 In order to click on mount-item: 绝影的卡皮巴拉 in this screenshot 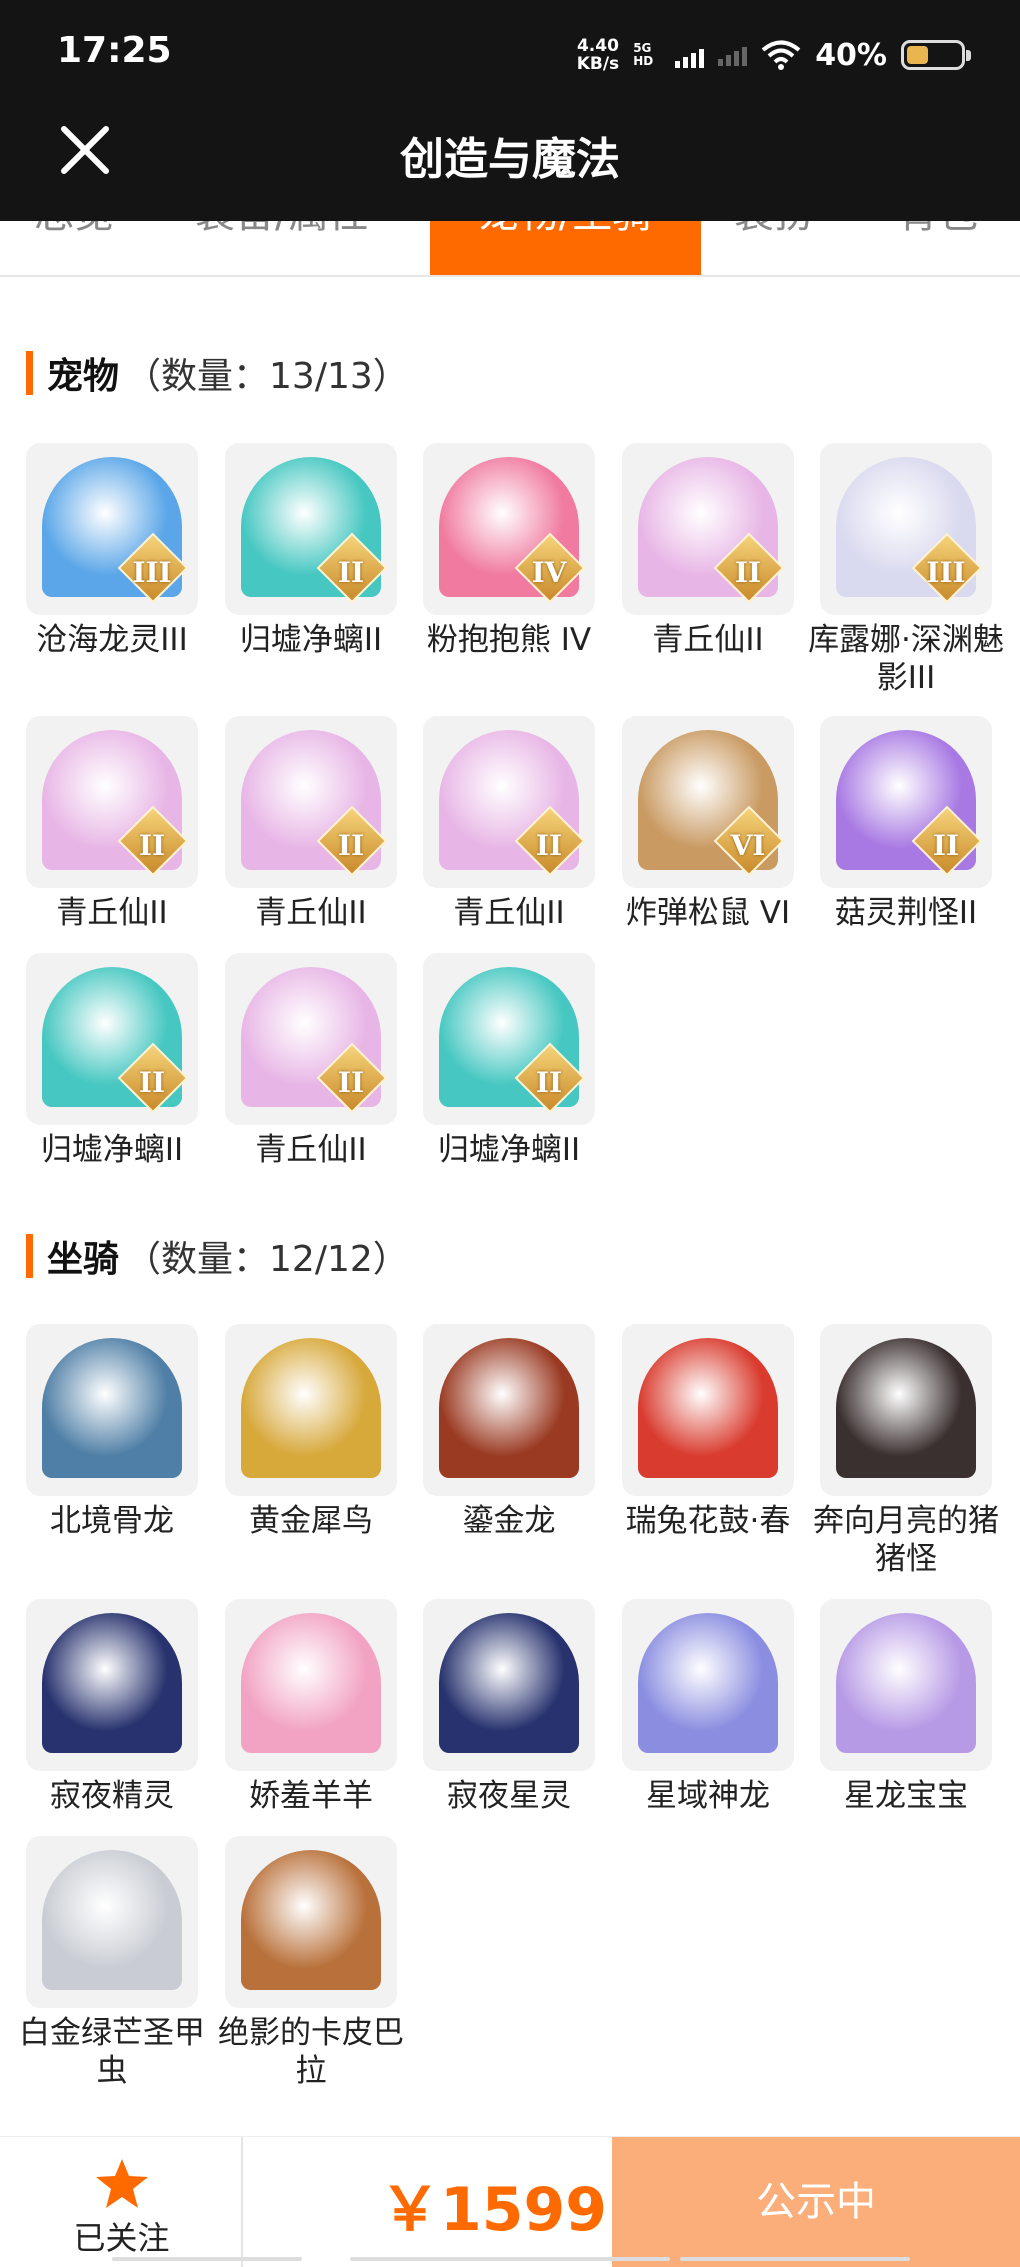, I will do `click(311, 1963)`.